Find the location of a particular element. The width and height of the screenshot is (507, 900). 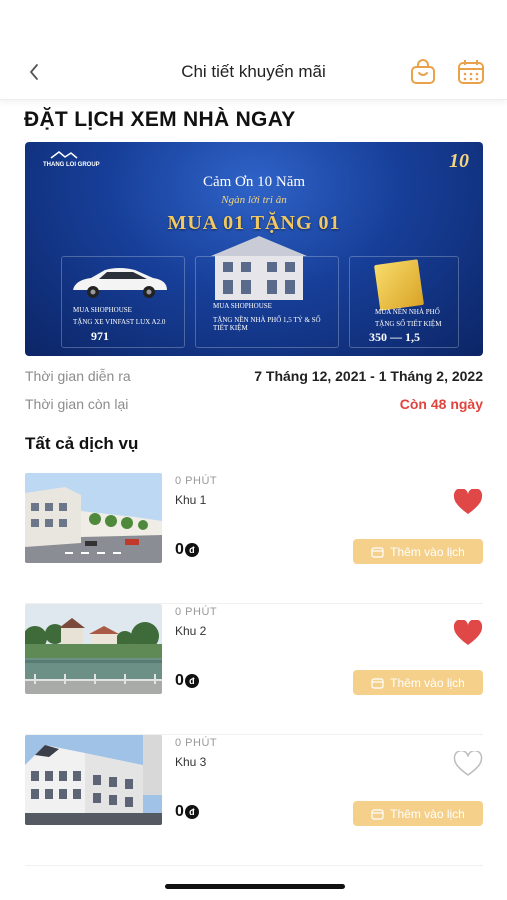

panel1-value: 971 is located at coordinates (100, 336).